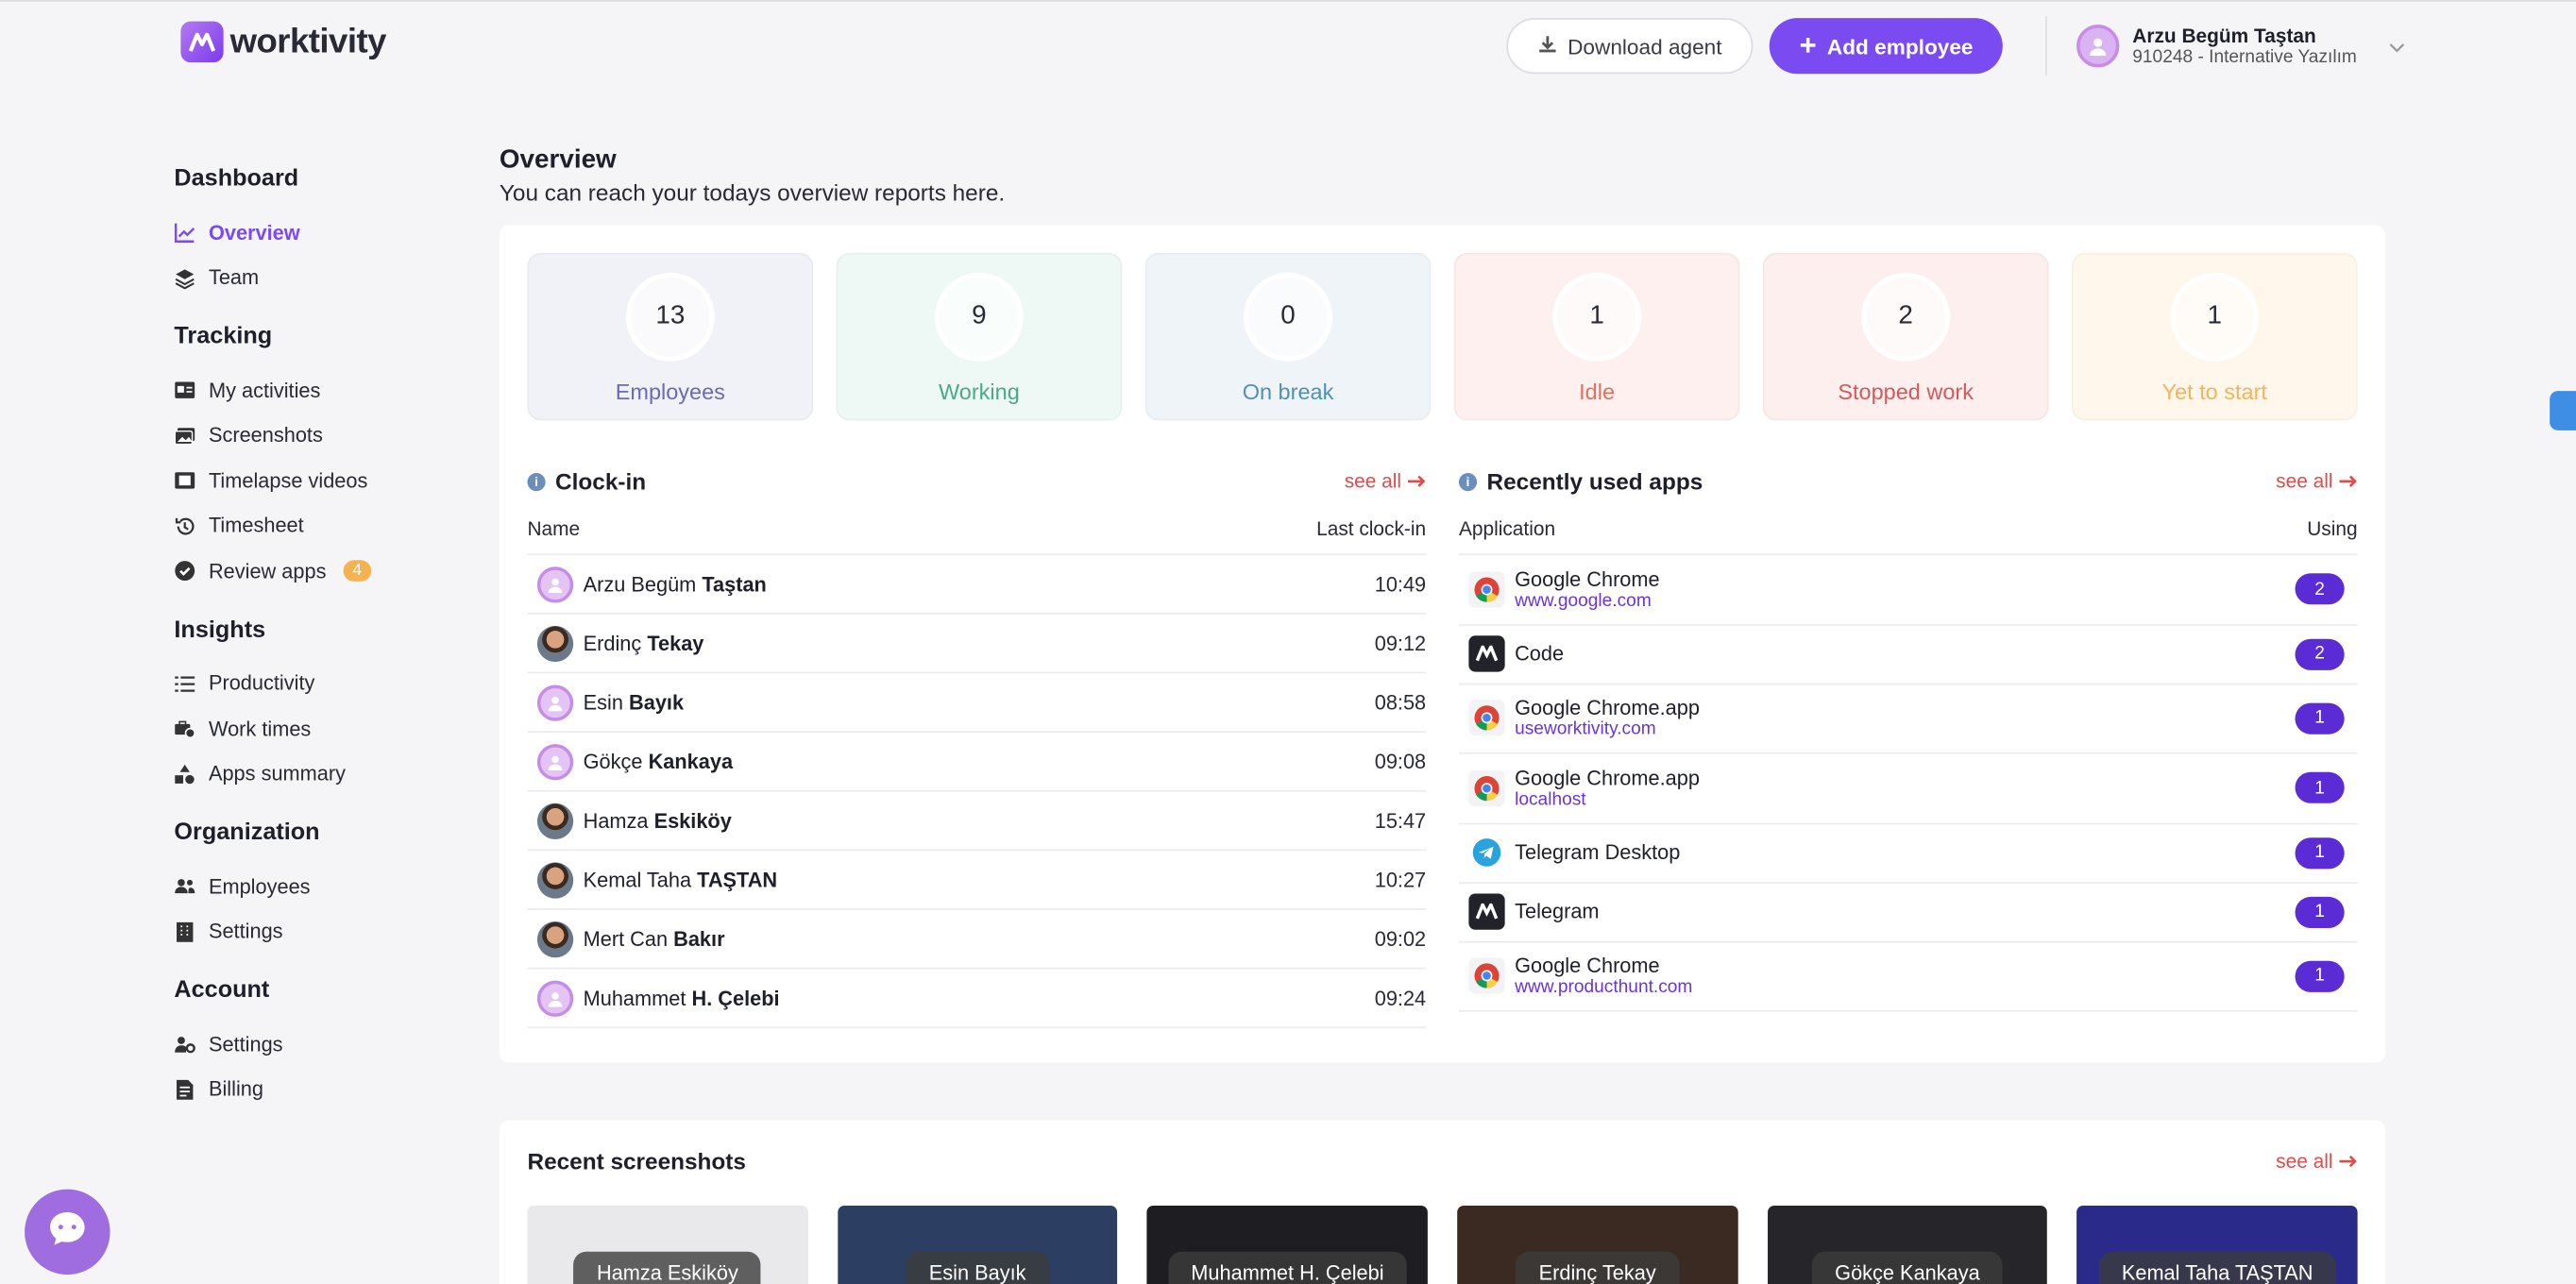 The image size is (2576, 1284). I want to click on app-row: Telegram Desktop 1, so click(1908, 854).